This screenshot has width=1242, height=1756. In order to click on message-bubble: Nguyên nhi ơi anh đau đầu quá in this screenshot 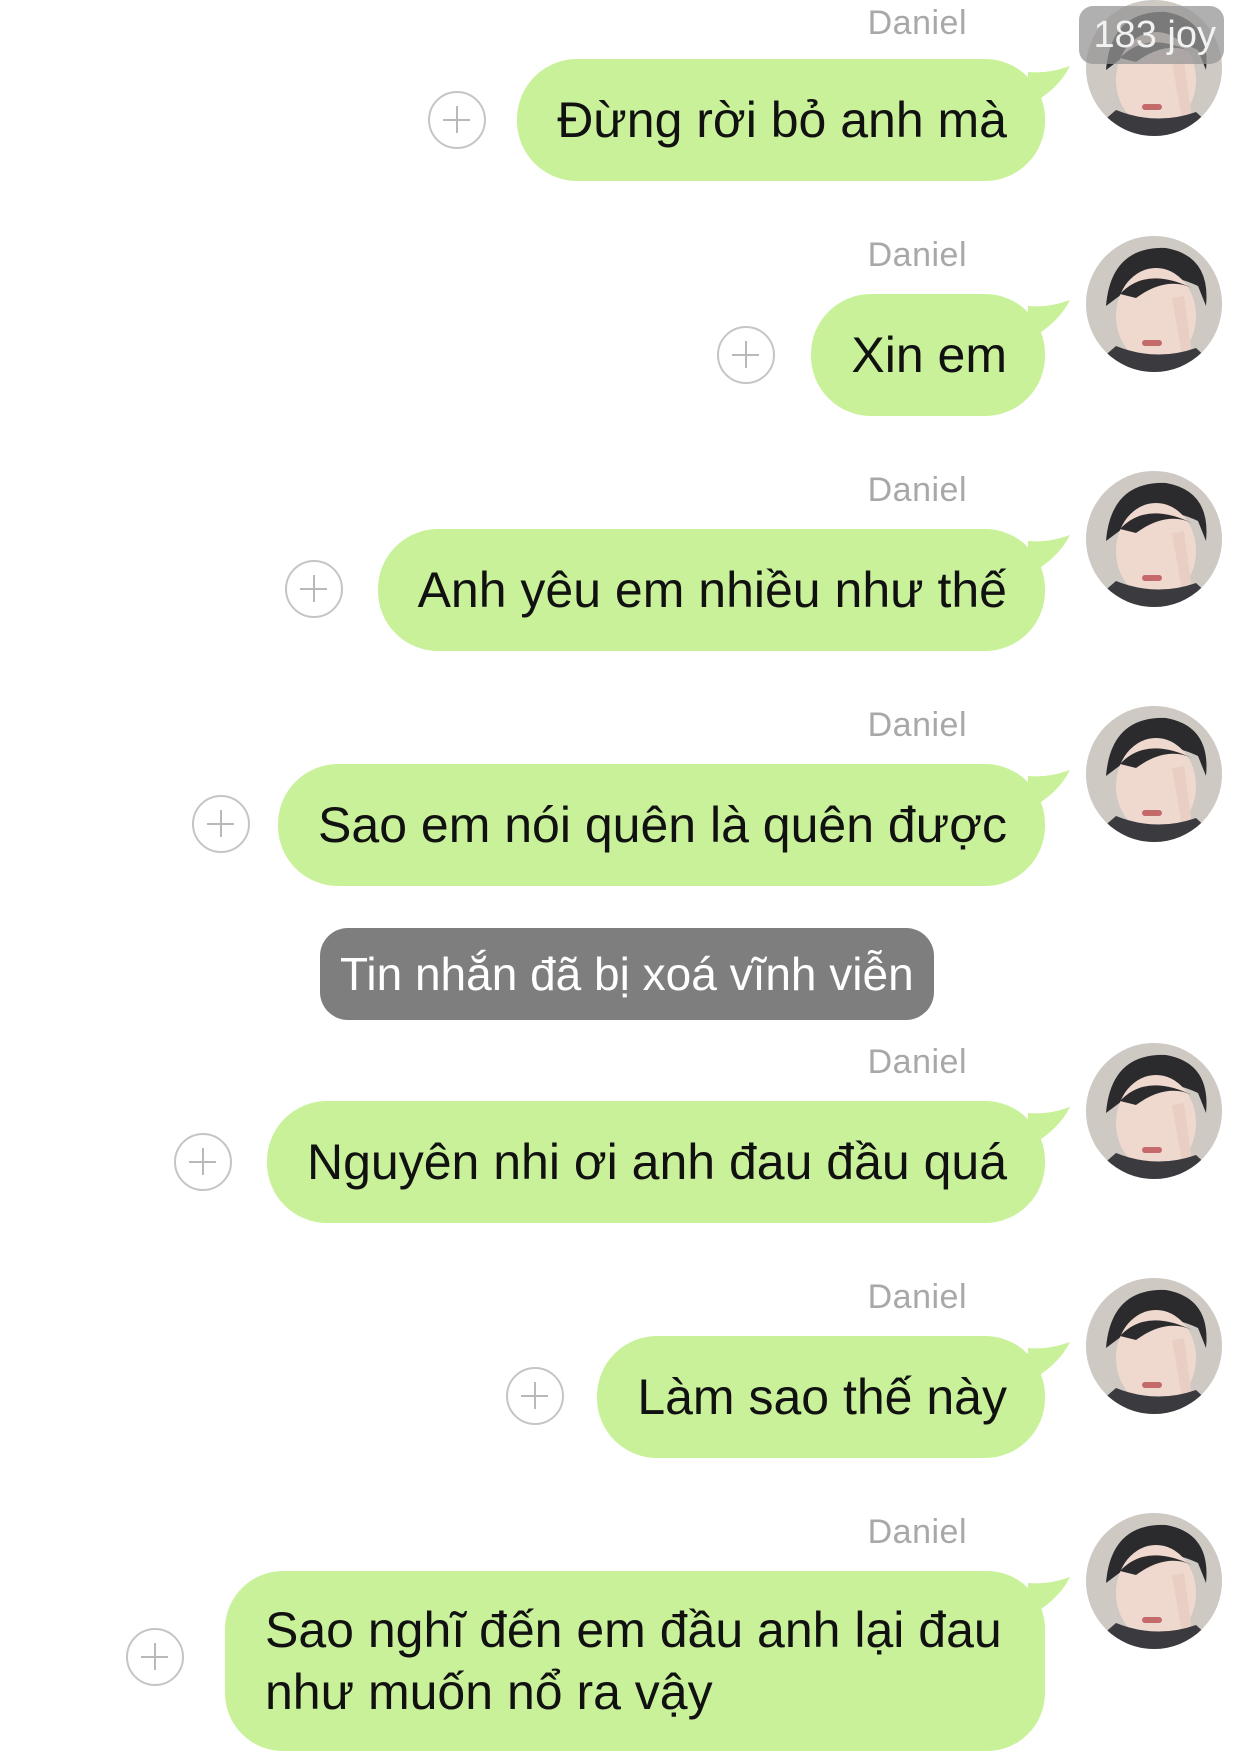, I will do `click(656, 1162)`.